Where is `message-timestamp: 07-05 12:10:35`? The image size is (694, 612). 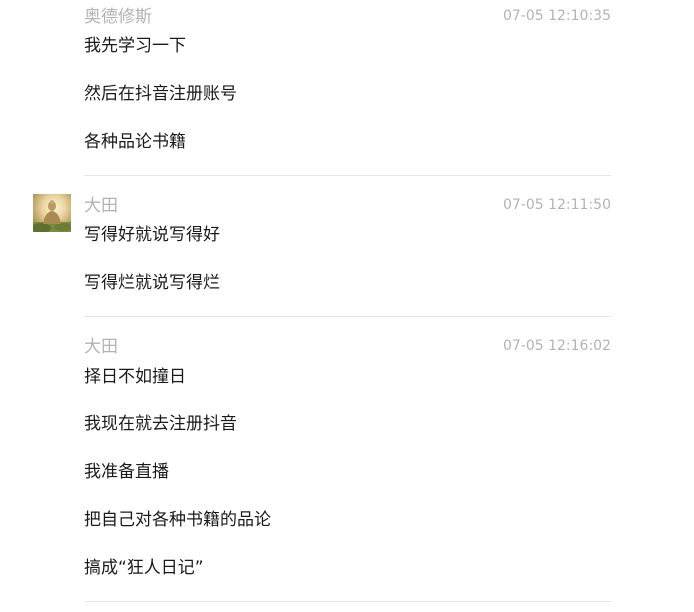 message-timestamp: 07-05 12:10:35 is located at coordinates (556, 16).